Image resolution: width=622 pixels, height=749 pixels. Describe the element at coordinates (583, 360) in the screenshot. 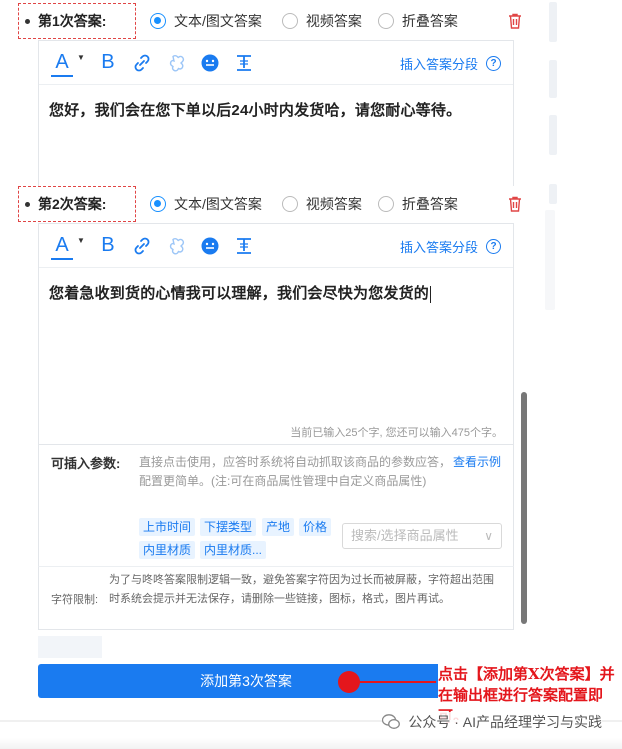

I see `right-panel` at that location.